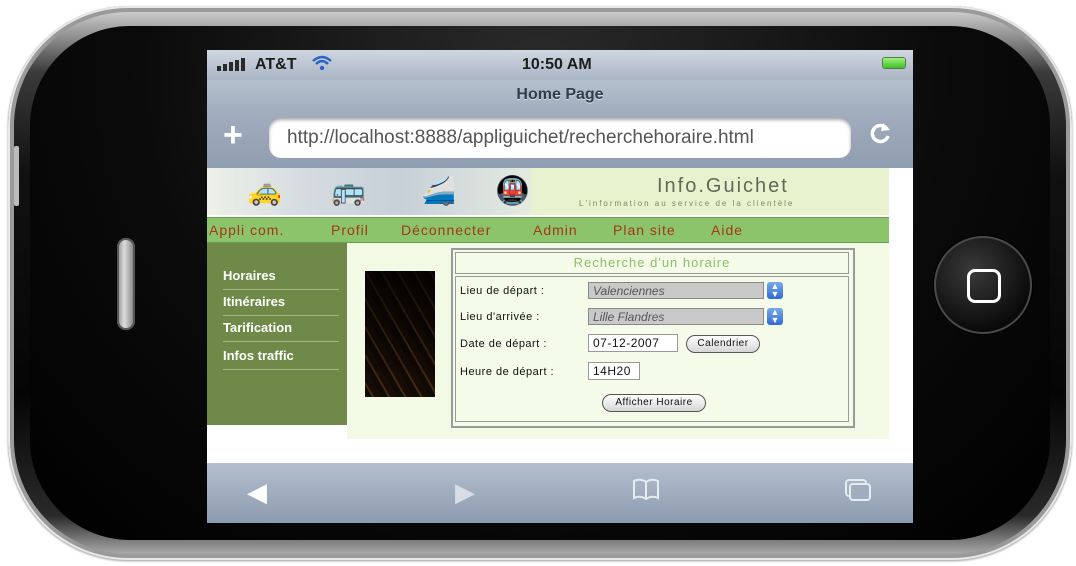  Describe the element at coordinates (264, 190) in the screenshot. I see `taxi-icon: 🚕` at that location.